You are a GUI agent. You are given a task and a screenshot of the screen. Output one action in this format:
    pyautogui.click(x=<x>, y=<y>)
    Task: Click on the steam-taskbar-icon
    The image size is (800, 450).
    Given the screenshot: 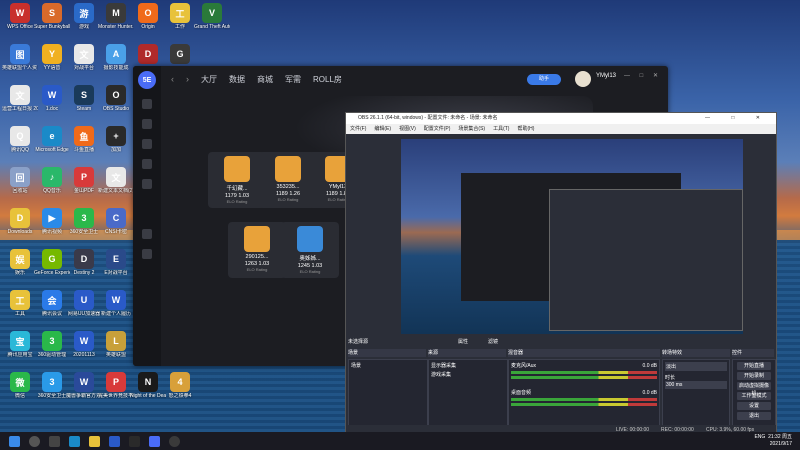 What is the action you would take?
    pyautogui.click(x=134, y=441)
    